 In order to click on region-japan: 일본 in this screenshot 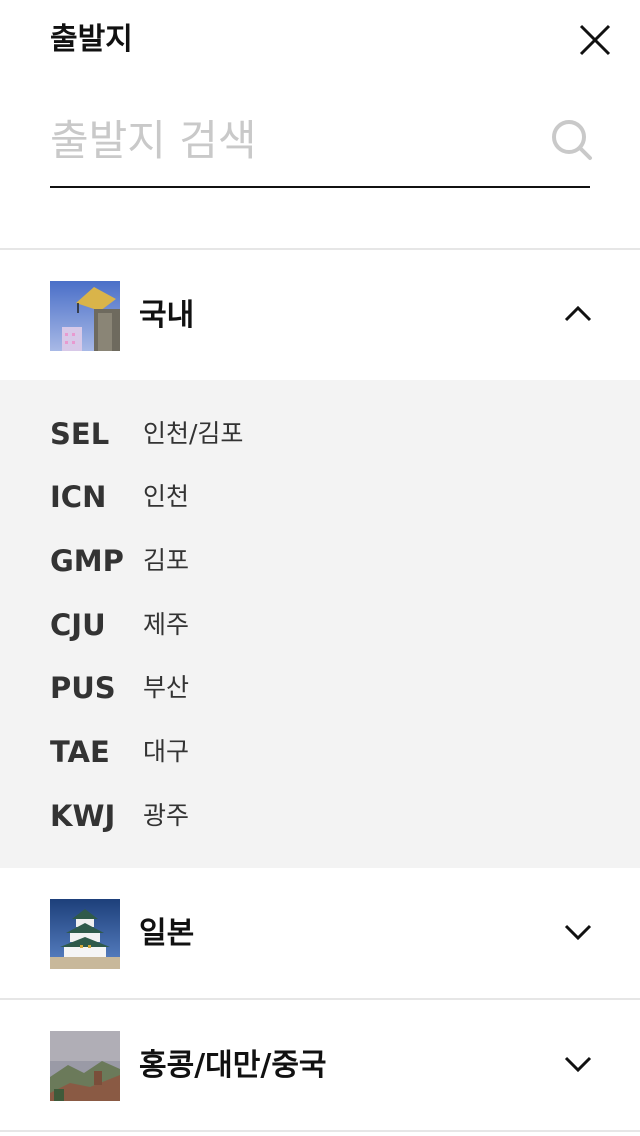, I will do `click(320, 933)`.